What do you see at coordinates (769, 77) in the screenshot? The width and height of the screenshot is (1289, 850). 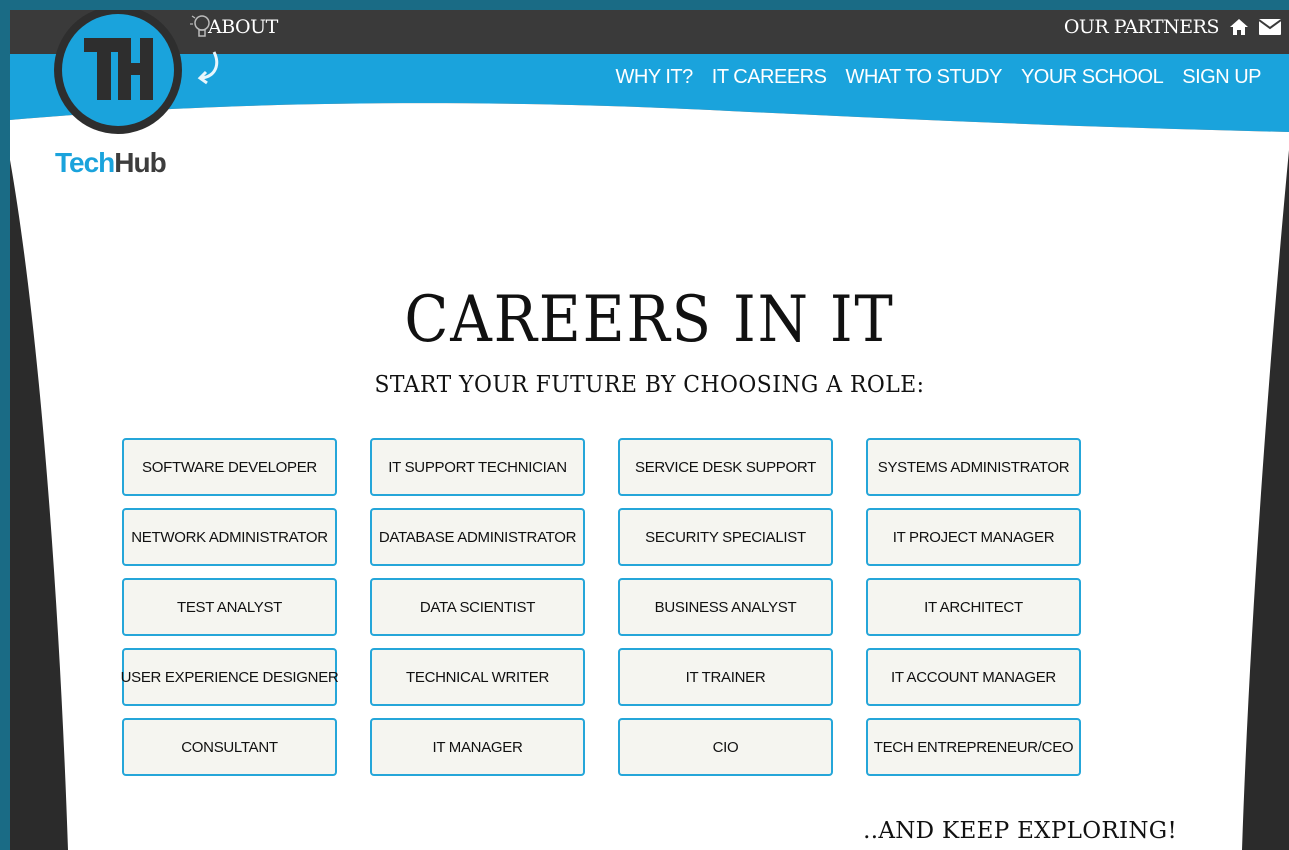 I see `nav-it-careers: IT CAREERS` at bounding box center [769, 77].